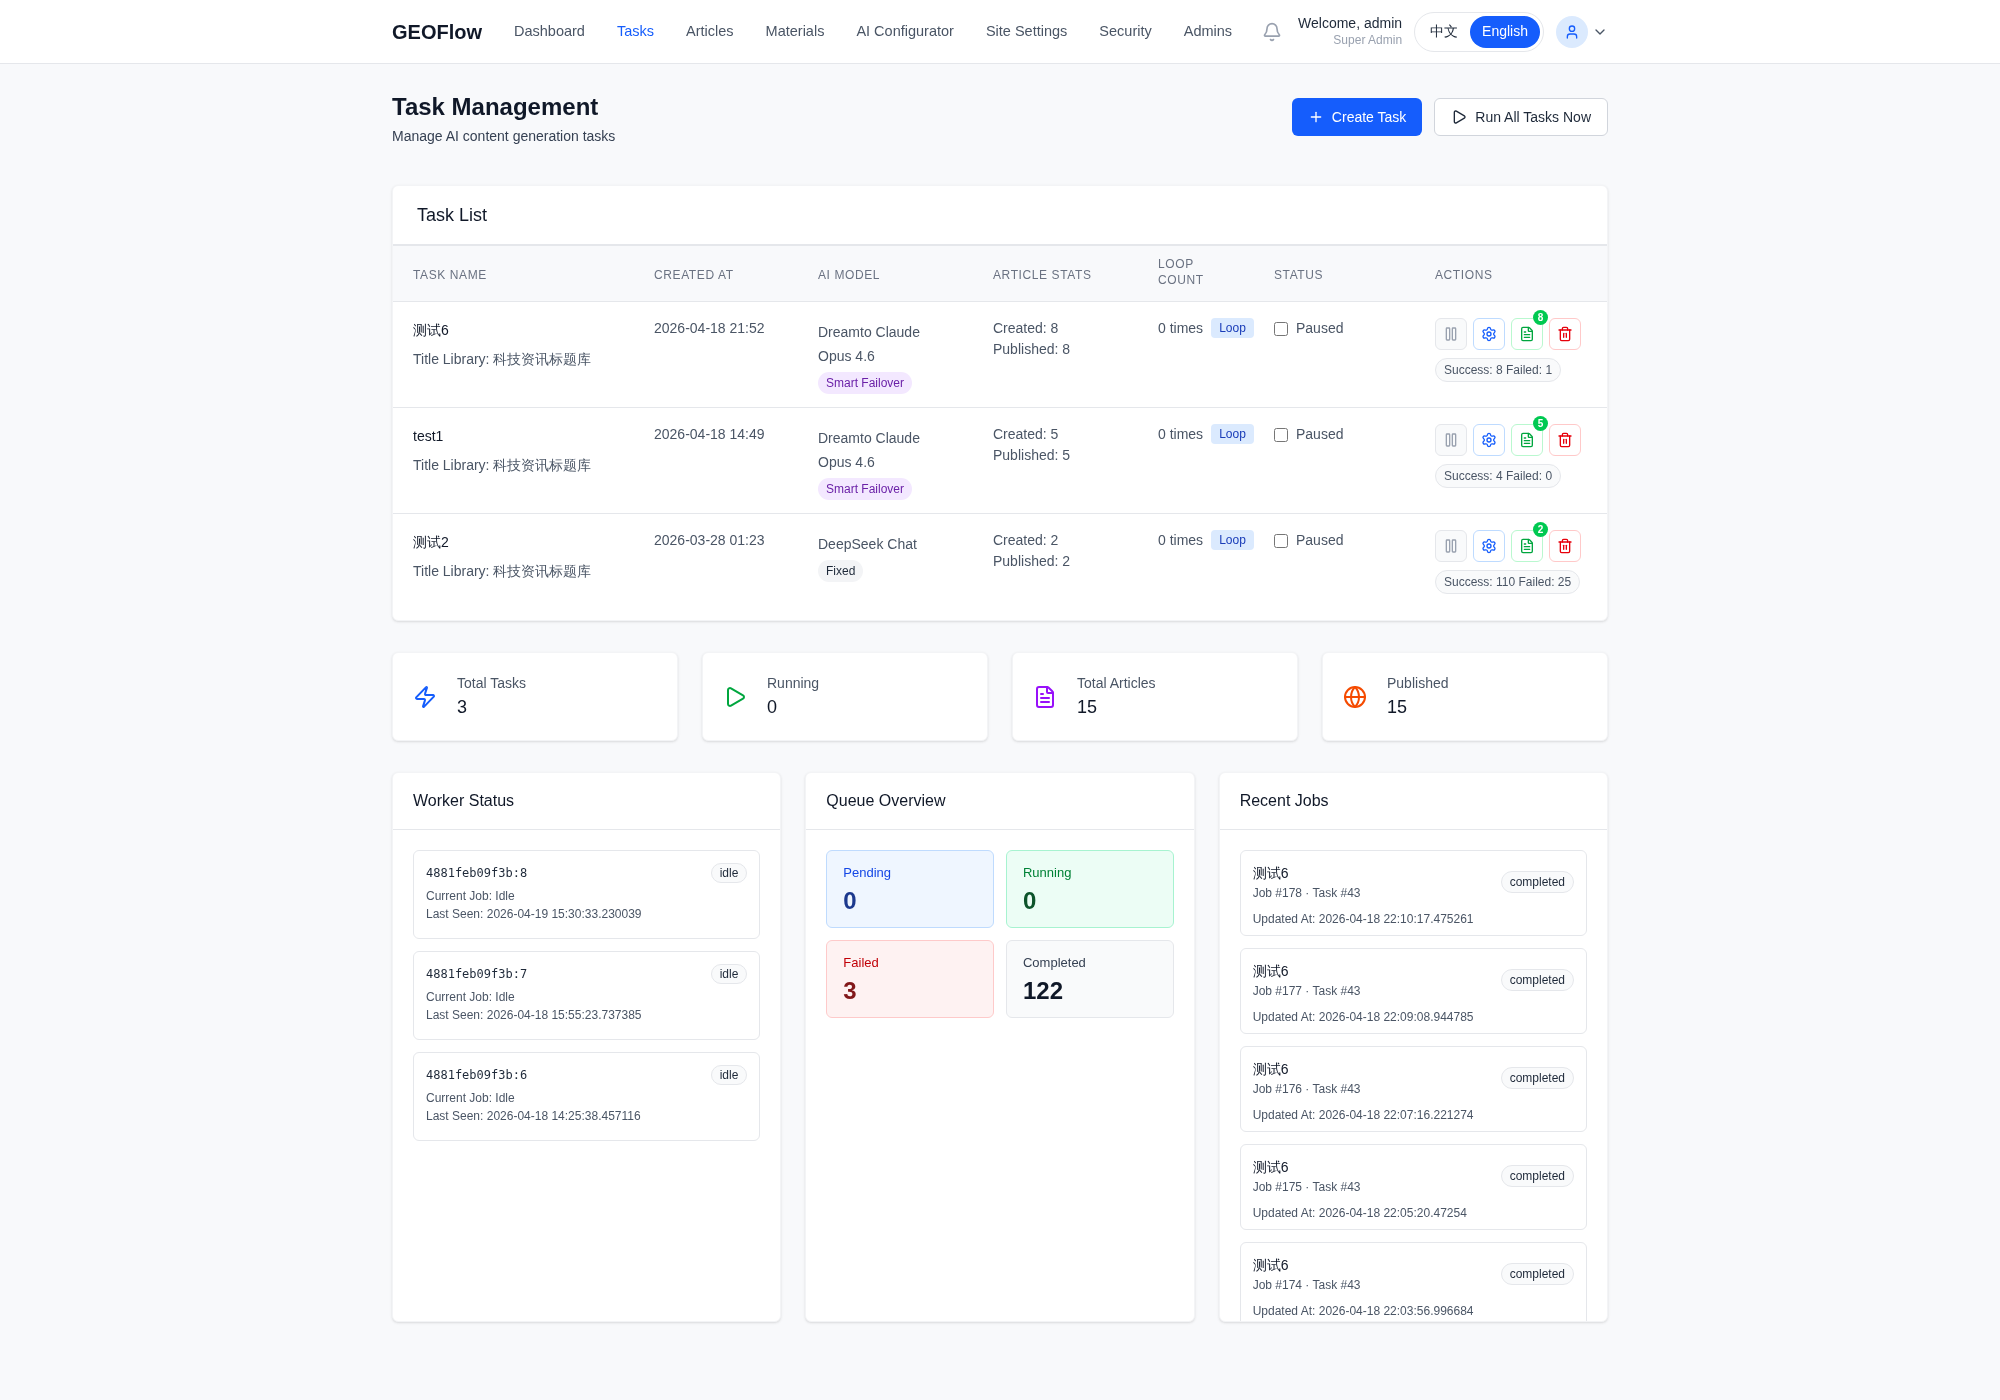 This screenshot has height=1400, width=2000. Describe the element at coordinates (1032, 349) in the screenshot. I see `published-count: Published: 8` at that location.